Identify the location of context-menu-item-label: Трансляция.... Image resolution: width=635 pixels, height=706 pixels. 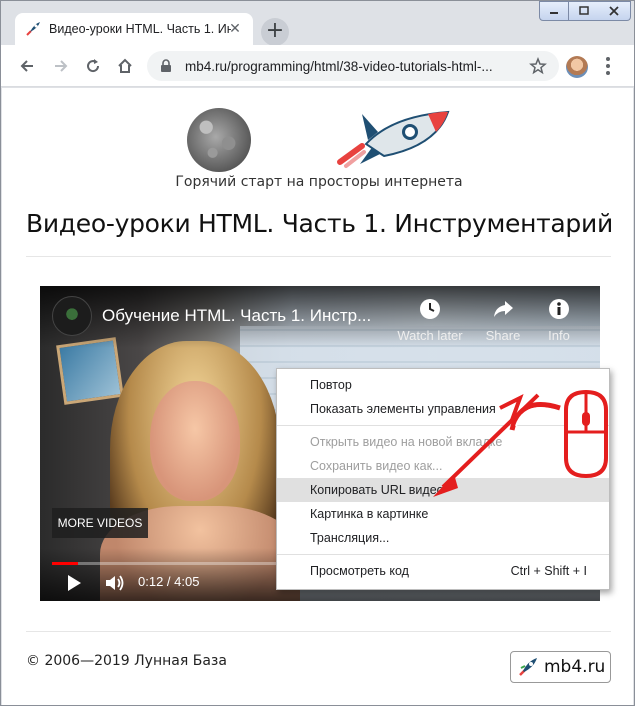
(350, 538).